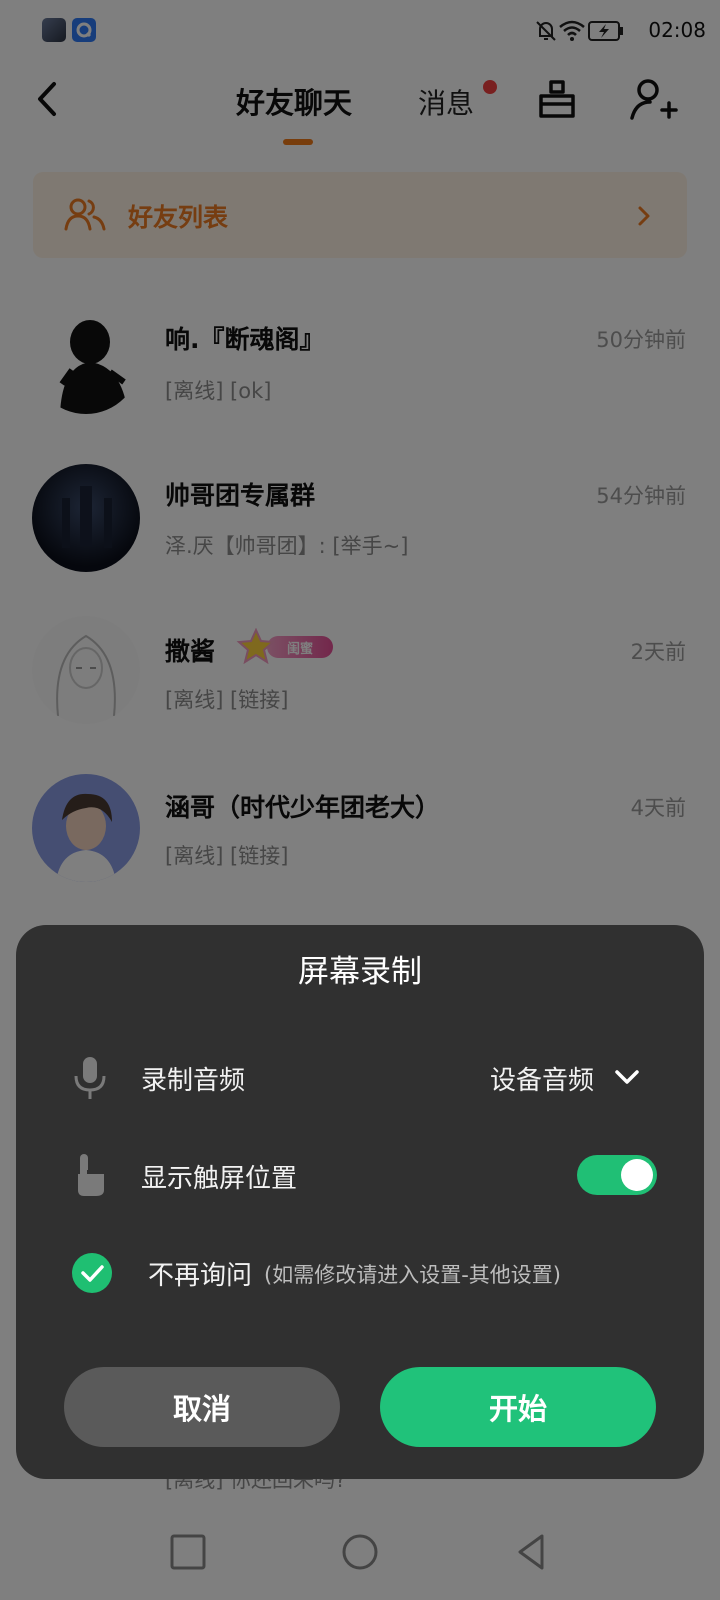 This screenshot has height=1600, width=720. I want to click on touch-hand-icon, so click(91, 1175).